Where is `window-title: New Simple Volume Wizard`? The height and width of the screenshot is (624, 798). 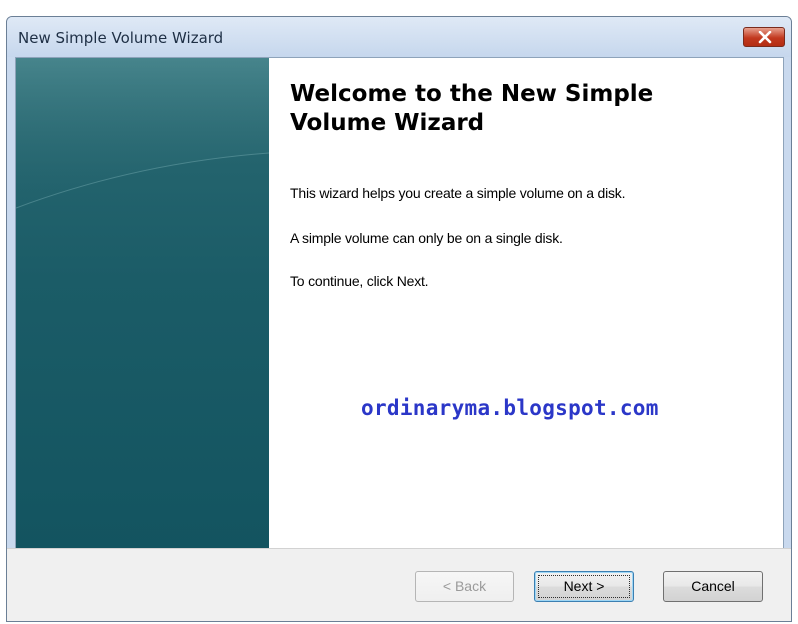 window-title: New Simple Volume Wizard is located at coordinates (121, 38).